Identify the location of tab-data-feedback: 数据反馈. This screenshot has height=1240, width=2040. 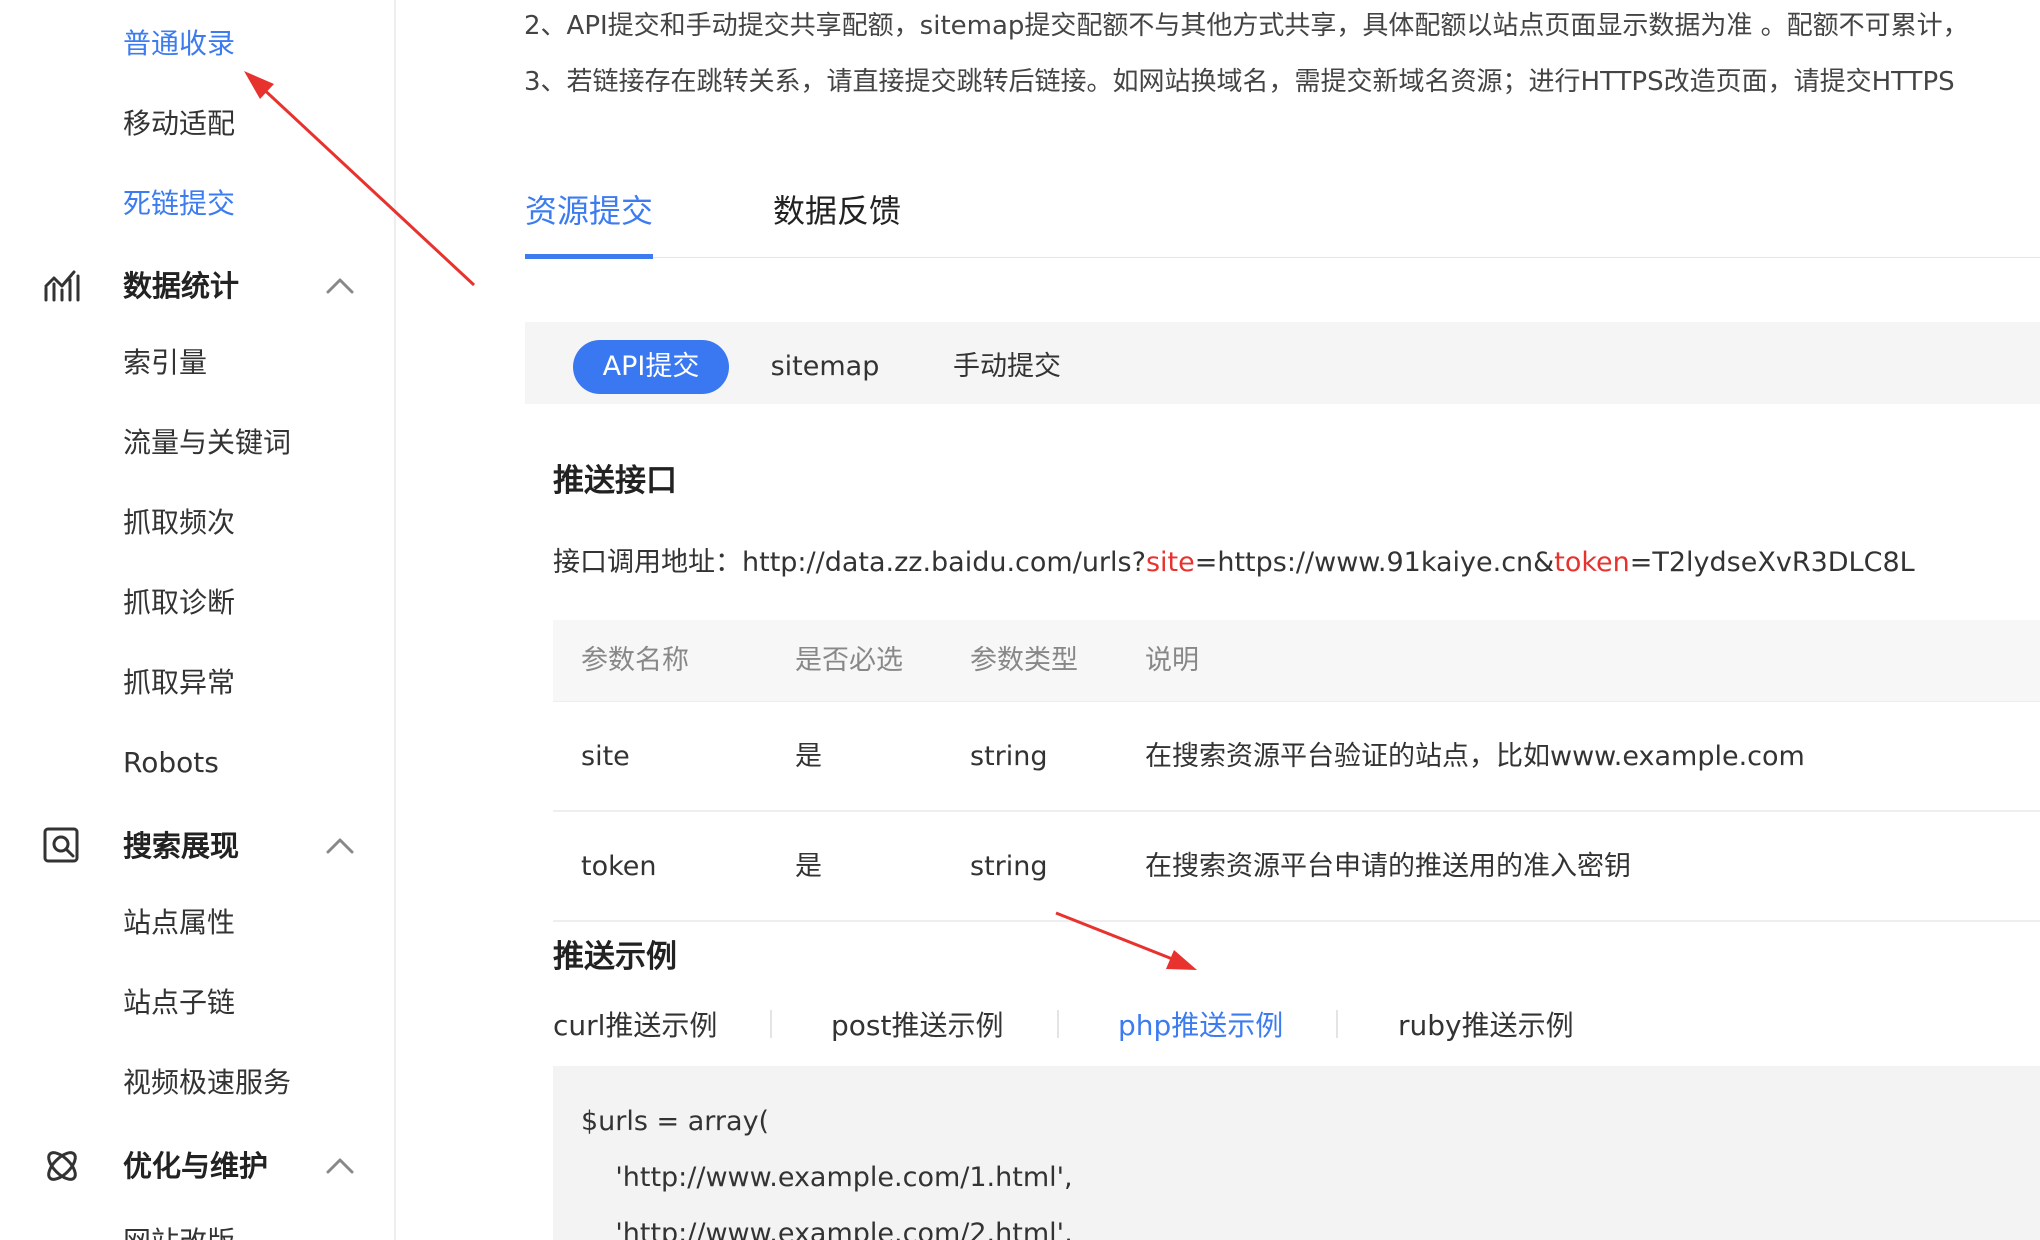
(837, 211).